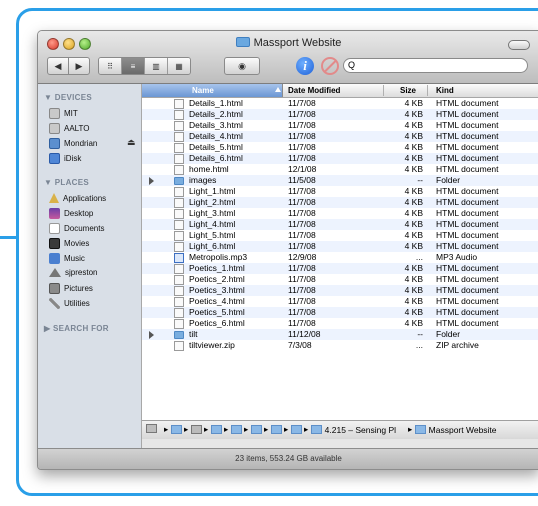 This screenshot has width=538, height=506. Describe the element at coordinates (67, 258) in the screenshot. I see `sidebar-item-music: Music` at that location.